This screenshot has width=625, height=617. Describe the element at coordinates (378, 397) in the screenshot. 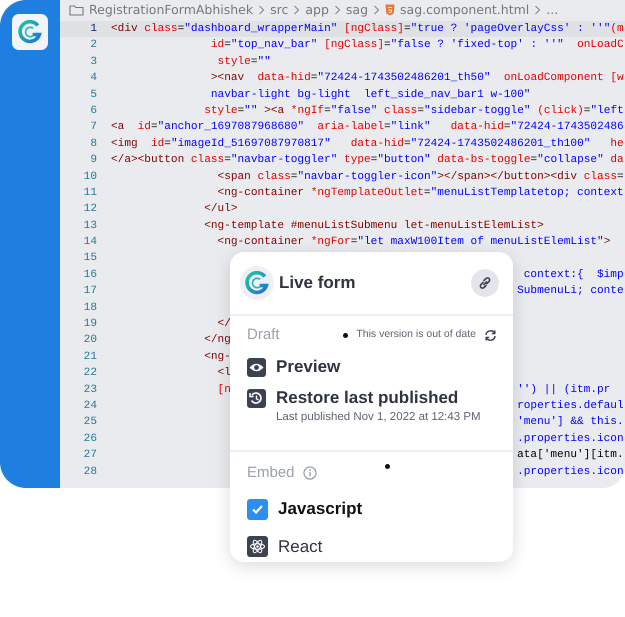

I see `menu-item: Restore last published` at that location.